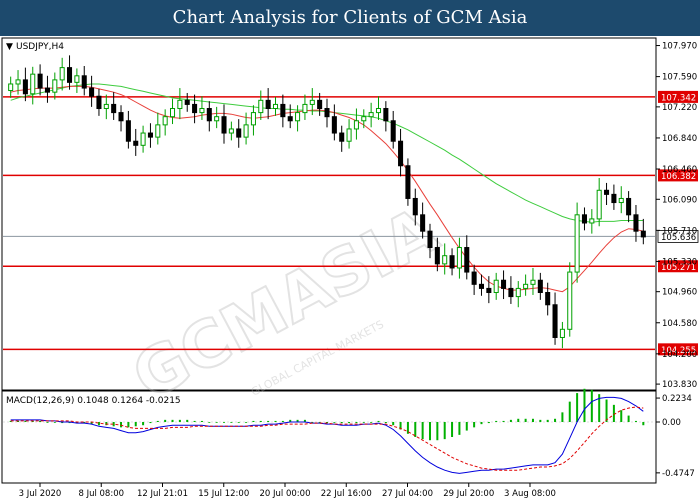 The width and height of the screenshot is (700, 500). I want to click on time-tick-label: 3 Jul 2020, so click(40, 494).